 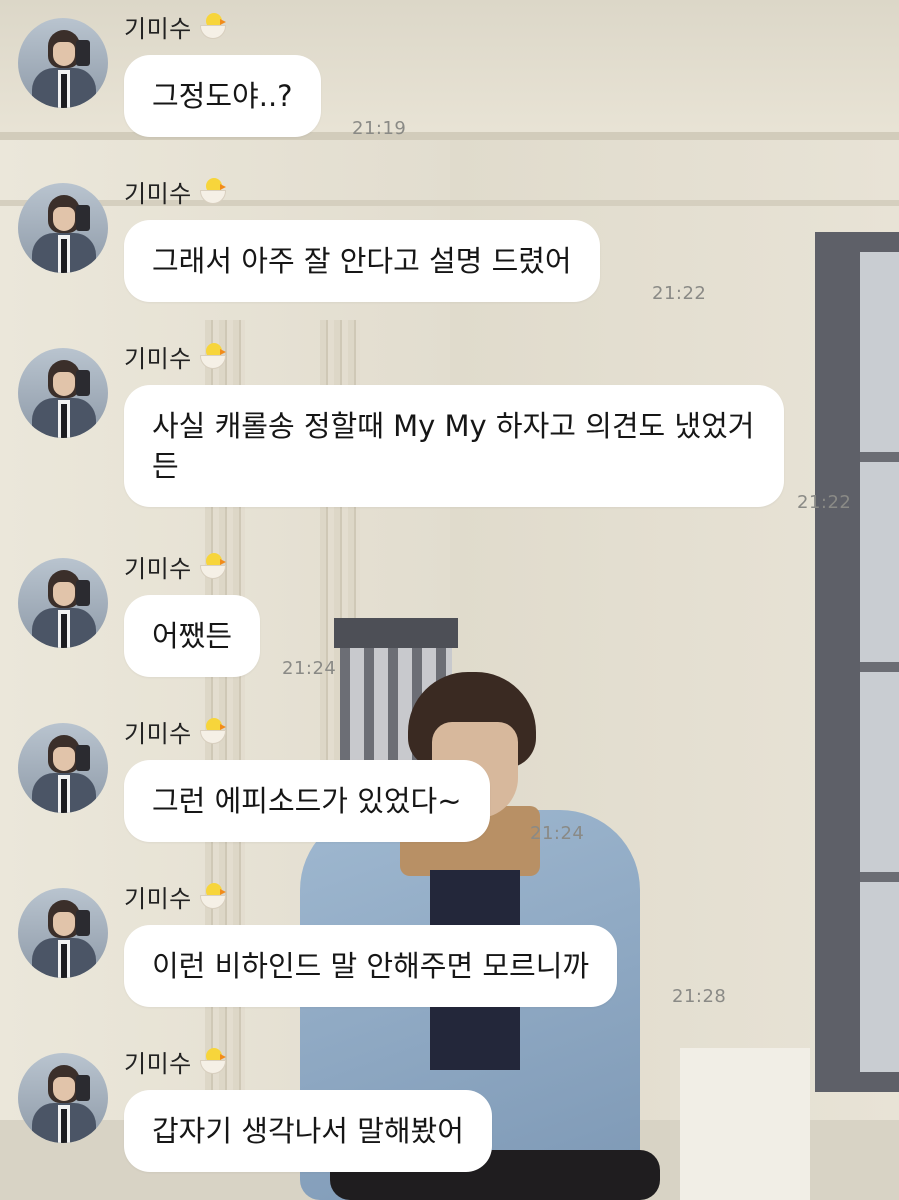 I want to click on message-bubble: 갑자기 생각나서 말해봤어, so click(x=308, y=1131).